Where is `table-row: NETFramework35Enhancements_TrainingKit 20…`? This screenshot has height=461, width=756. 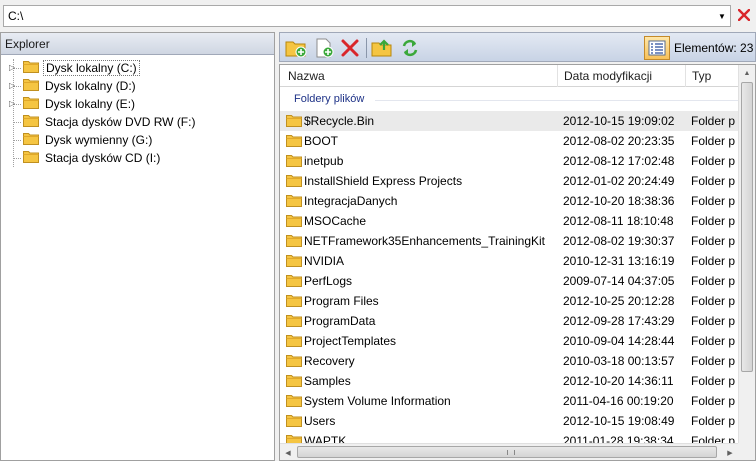
table-row: NETFramework35Enhancements_TrainingKit 20… is located at coordinates (510, 241).